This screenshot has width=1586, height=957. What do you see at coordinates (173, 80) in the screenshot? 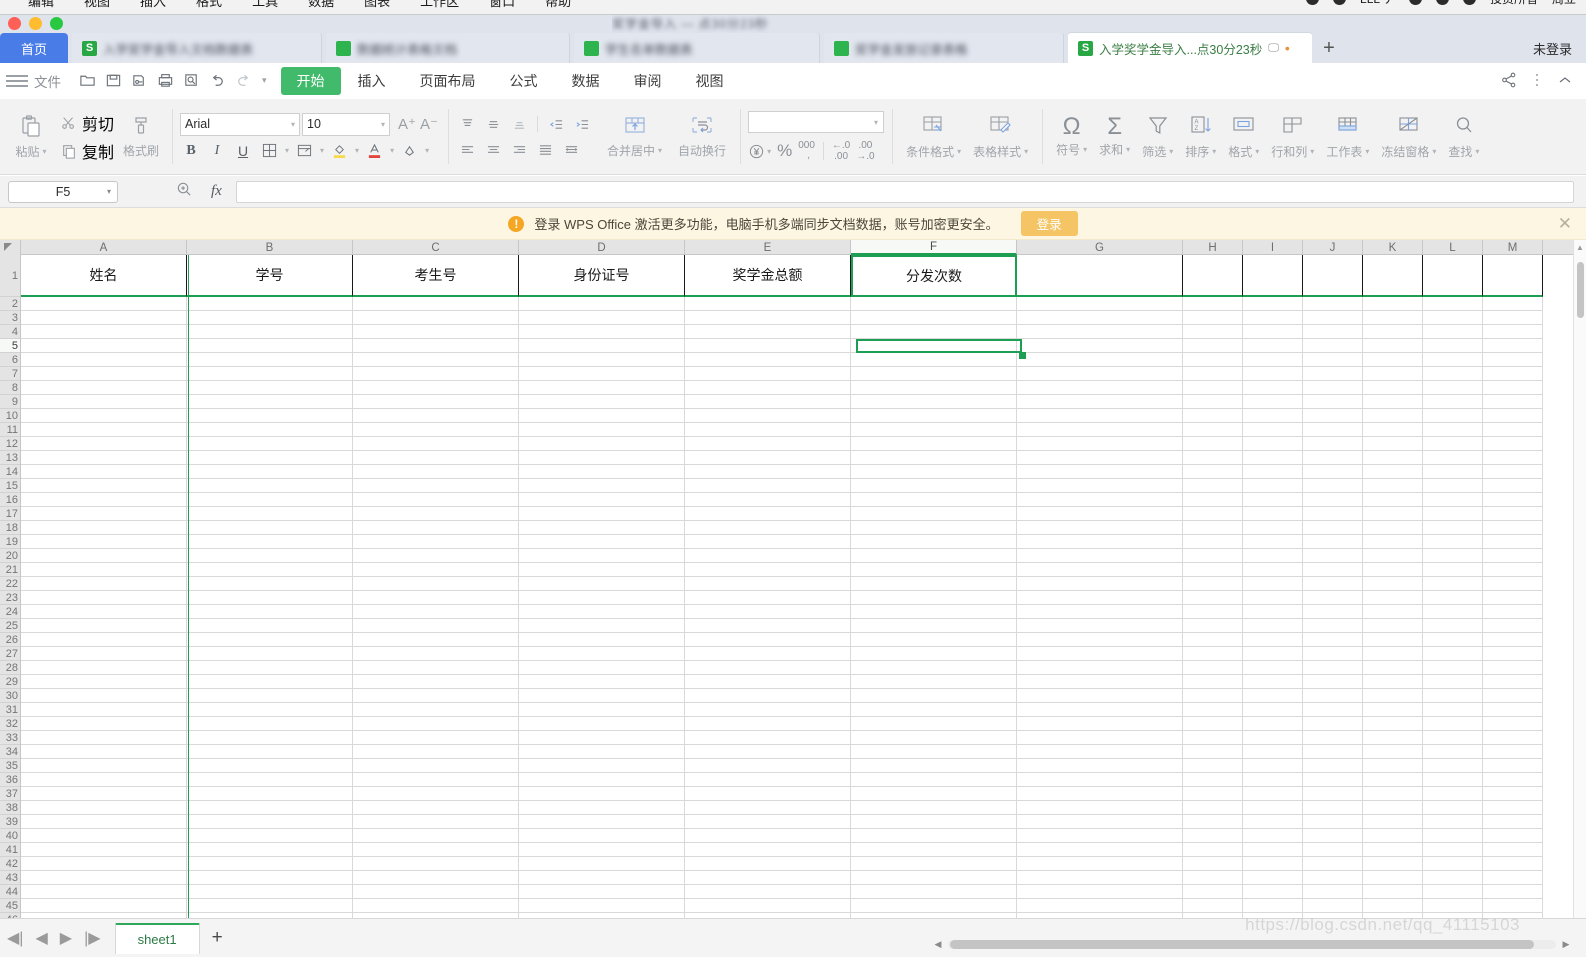
I see `quick-access-toolbar: ▾` at bounding box center [173, 80].